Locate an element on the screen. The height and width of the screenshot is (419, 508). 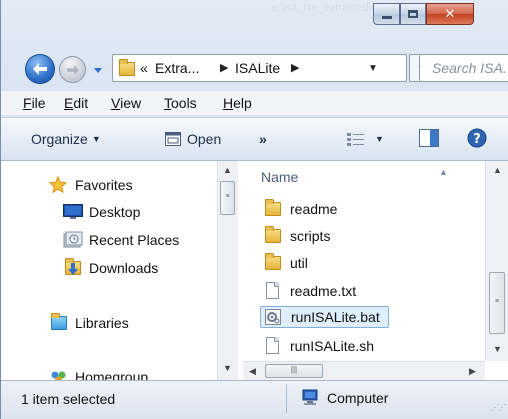
menu-tools: Tools is located at coordinates (180, 103).